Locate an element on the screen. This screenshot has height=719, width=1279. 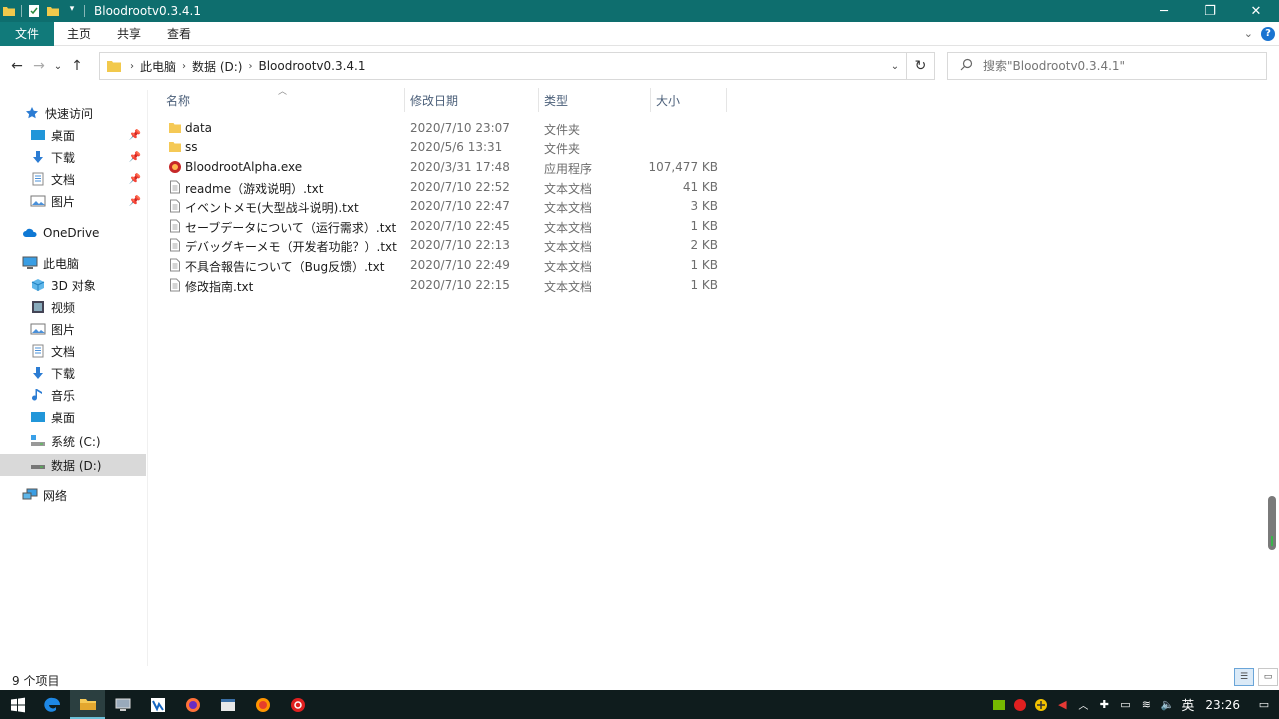
pane-divider is located at coordinates (147, 378).